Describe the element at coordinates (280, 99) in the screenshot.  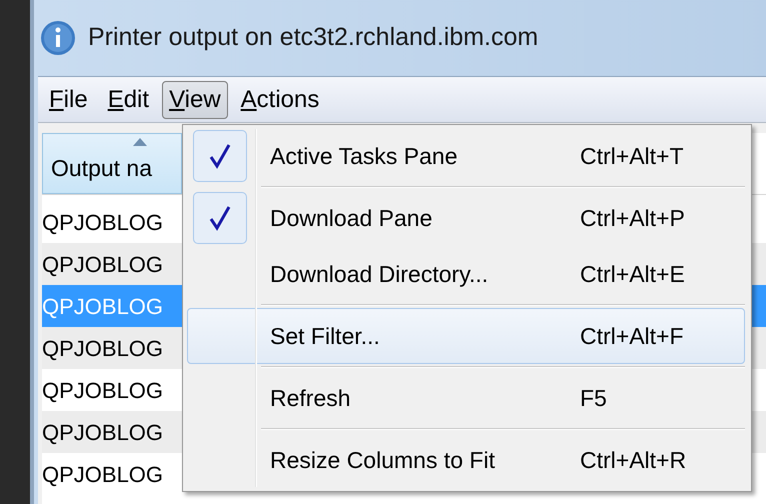
I see `menu-item: Actions` at that location.